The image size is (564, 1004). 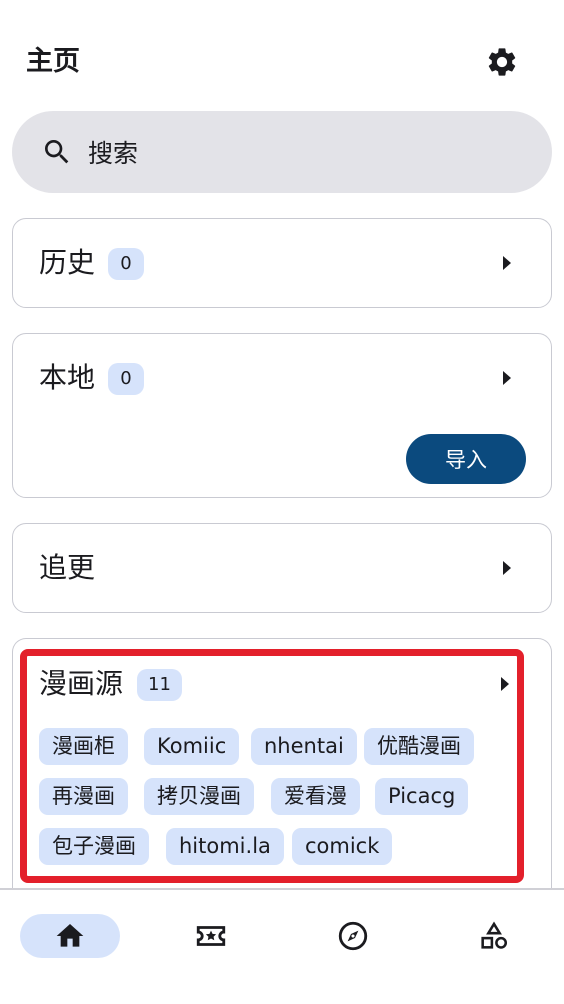 What do you see at coordinates (83, 796) in the screenshot?
I see `source-tag: 再漫画` at bounding box center [83, 796].